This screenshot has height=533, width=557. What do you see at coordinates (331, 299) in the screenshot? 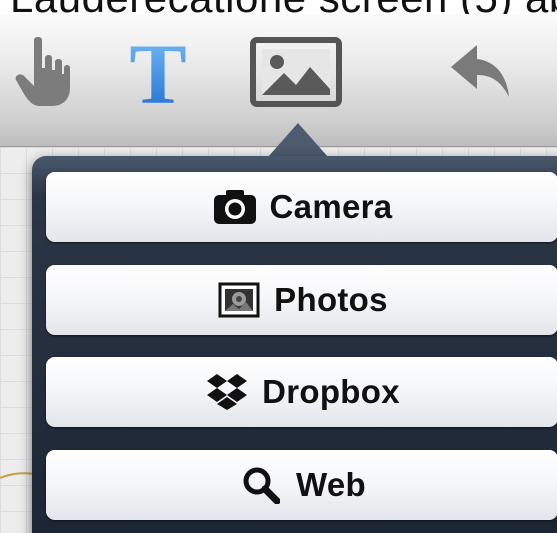
I see `photos-label: Photos` at bounding box center [331, 299].